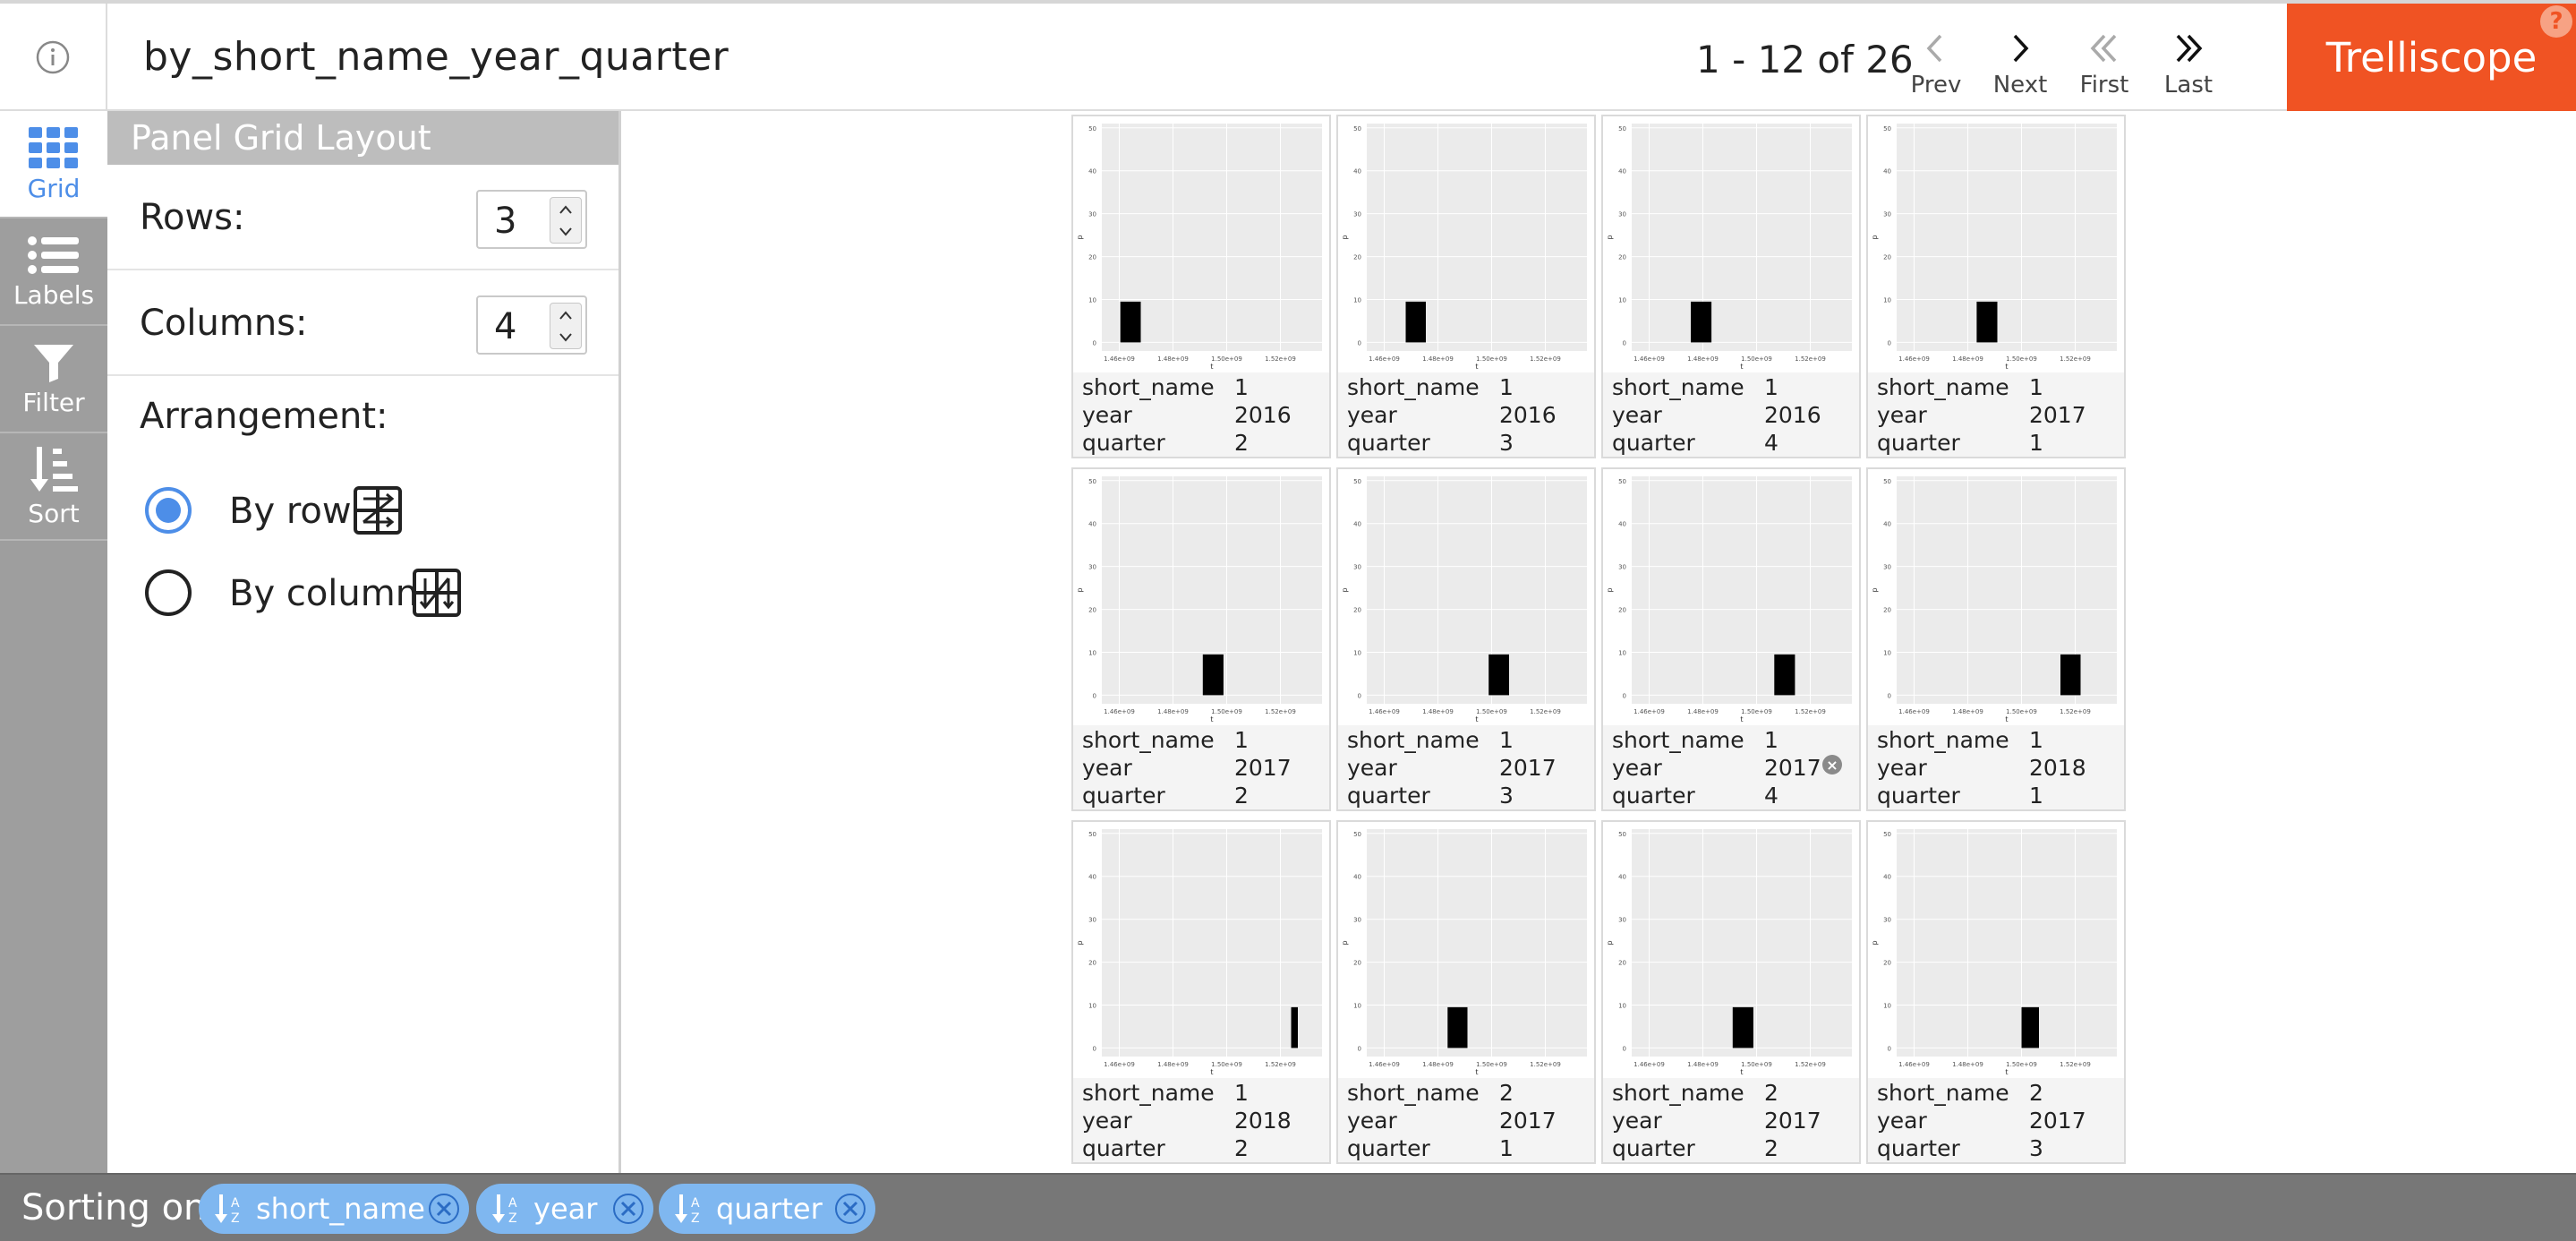 This screenshot has width=2576, height=1241. I want to click on prev-button: Prev, so click(1936, 69).